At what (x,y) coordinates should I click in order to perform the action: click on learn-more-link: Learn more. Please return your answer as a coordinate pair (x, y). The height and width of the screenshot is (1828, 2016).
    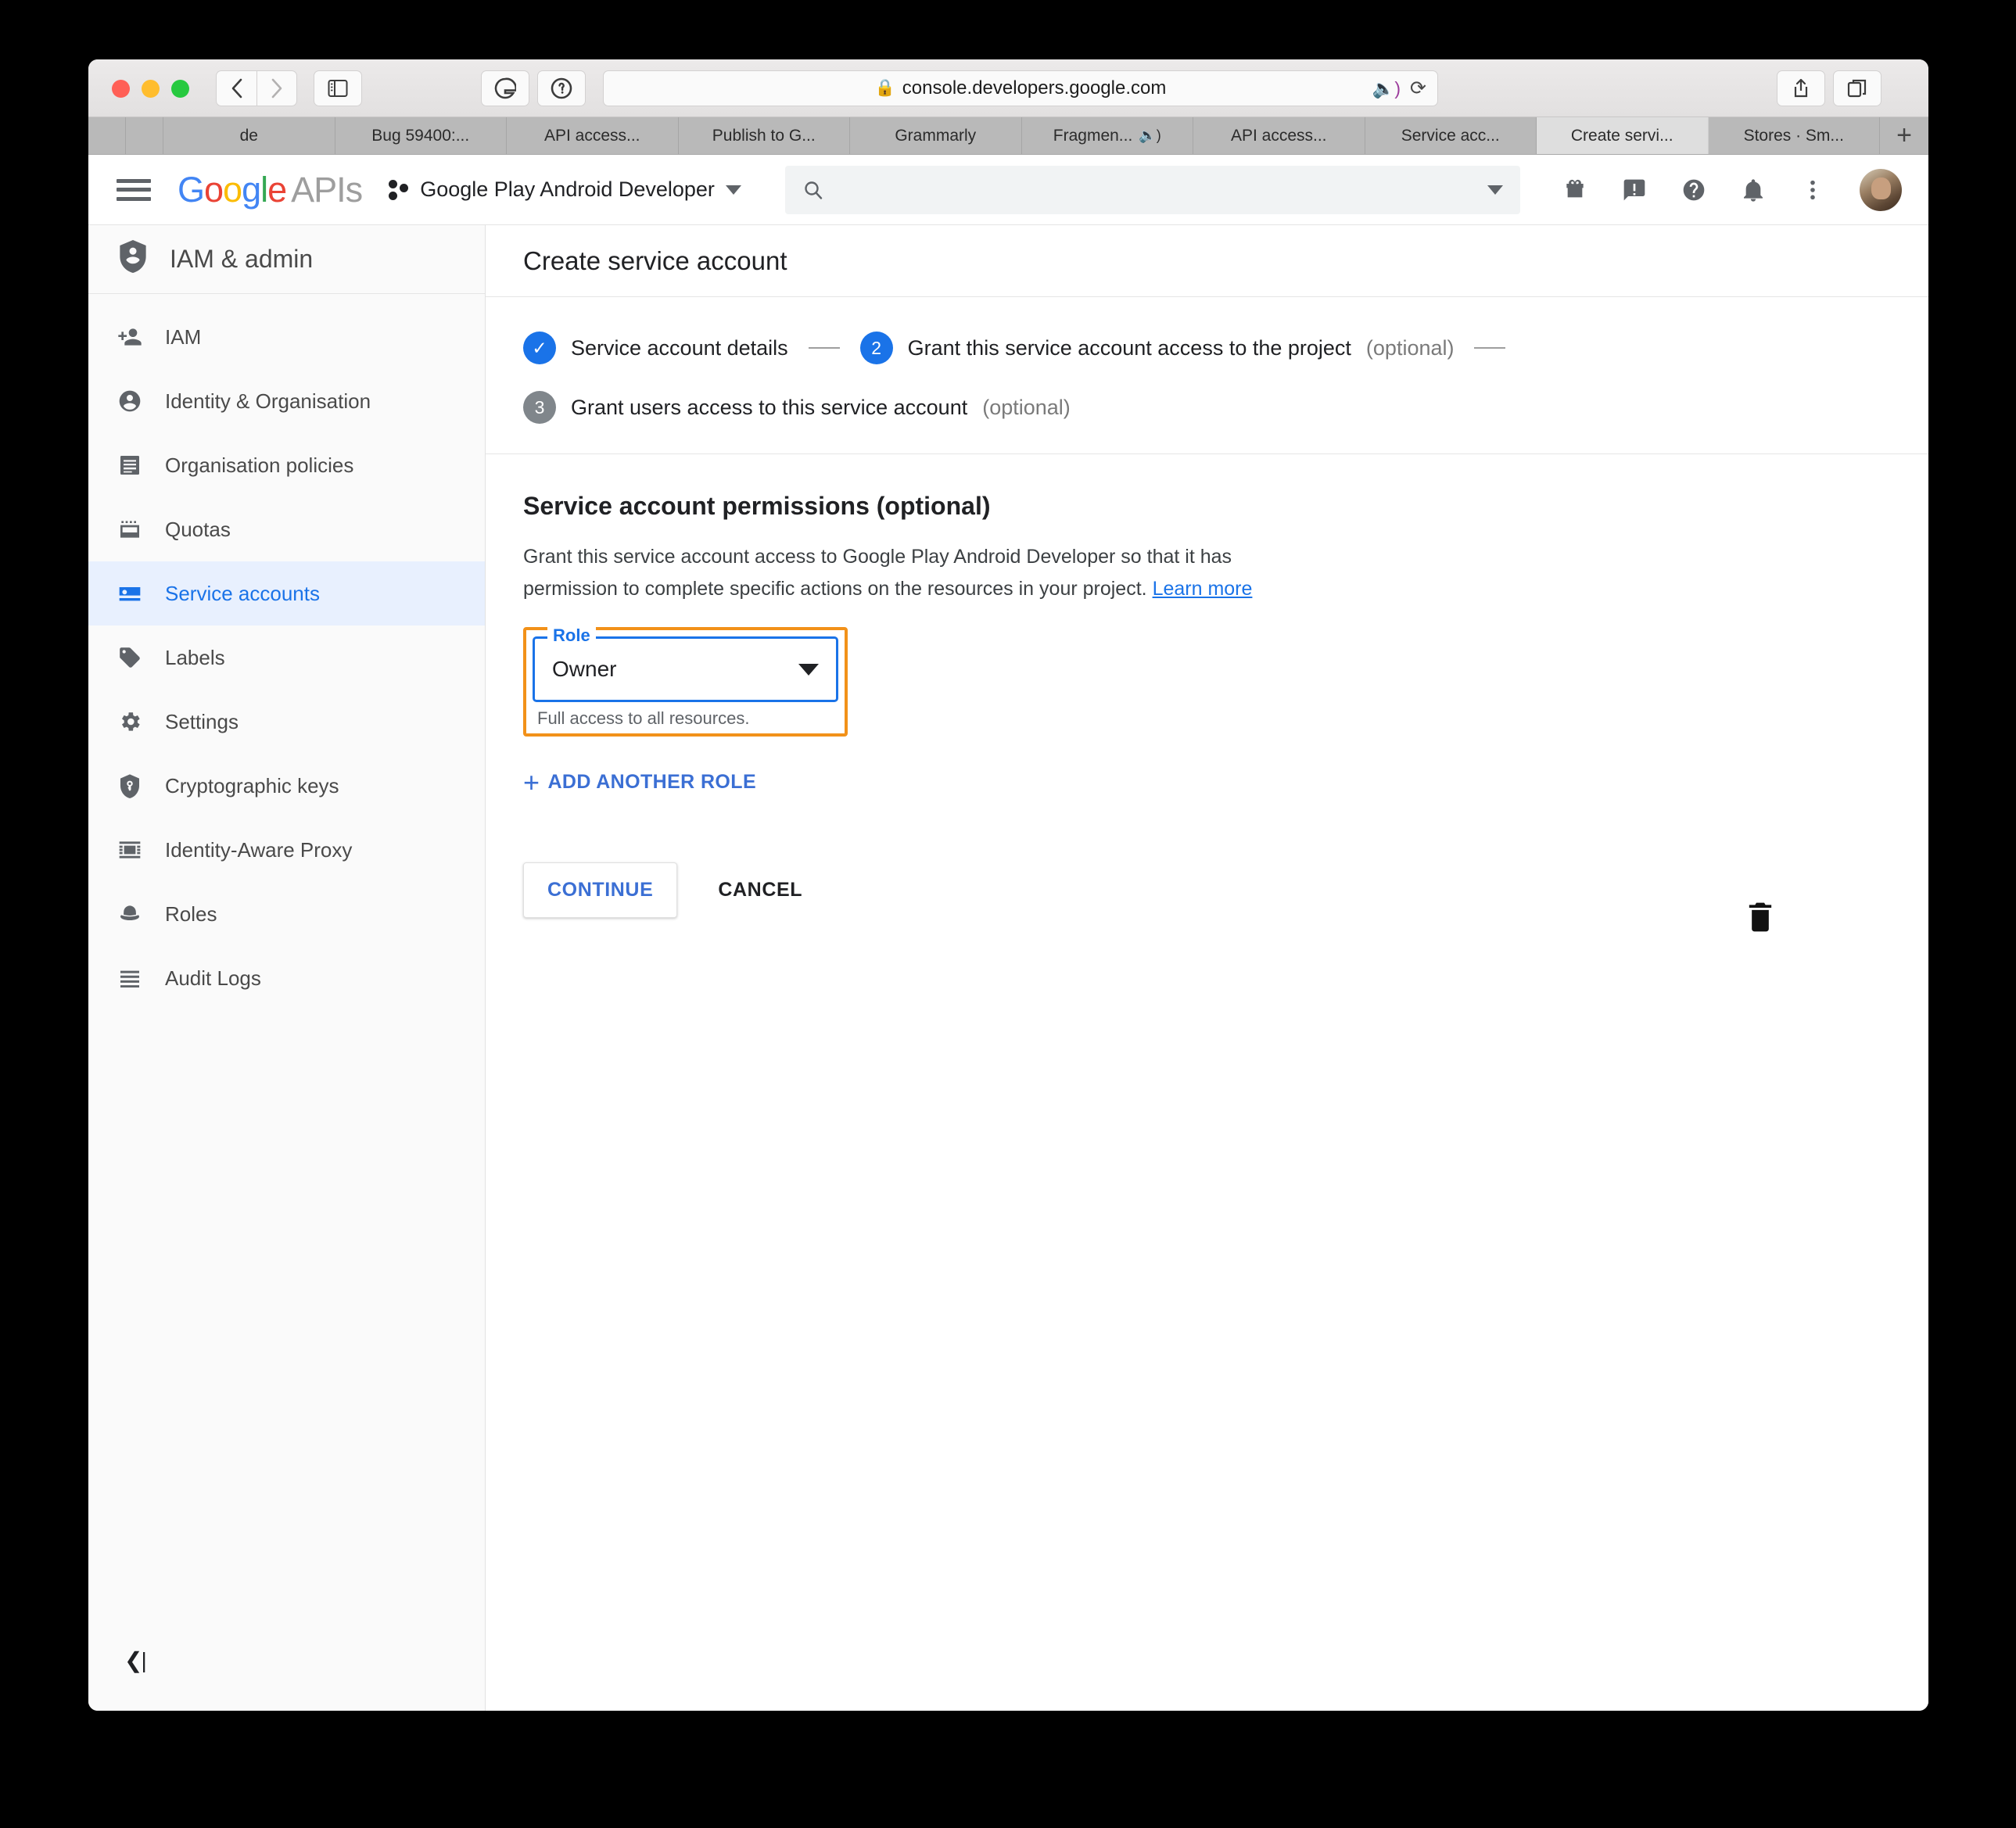
    Looking at the image, I should click on (1203, 589).